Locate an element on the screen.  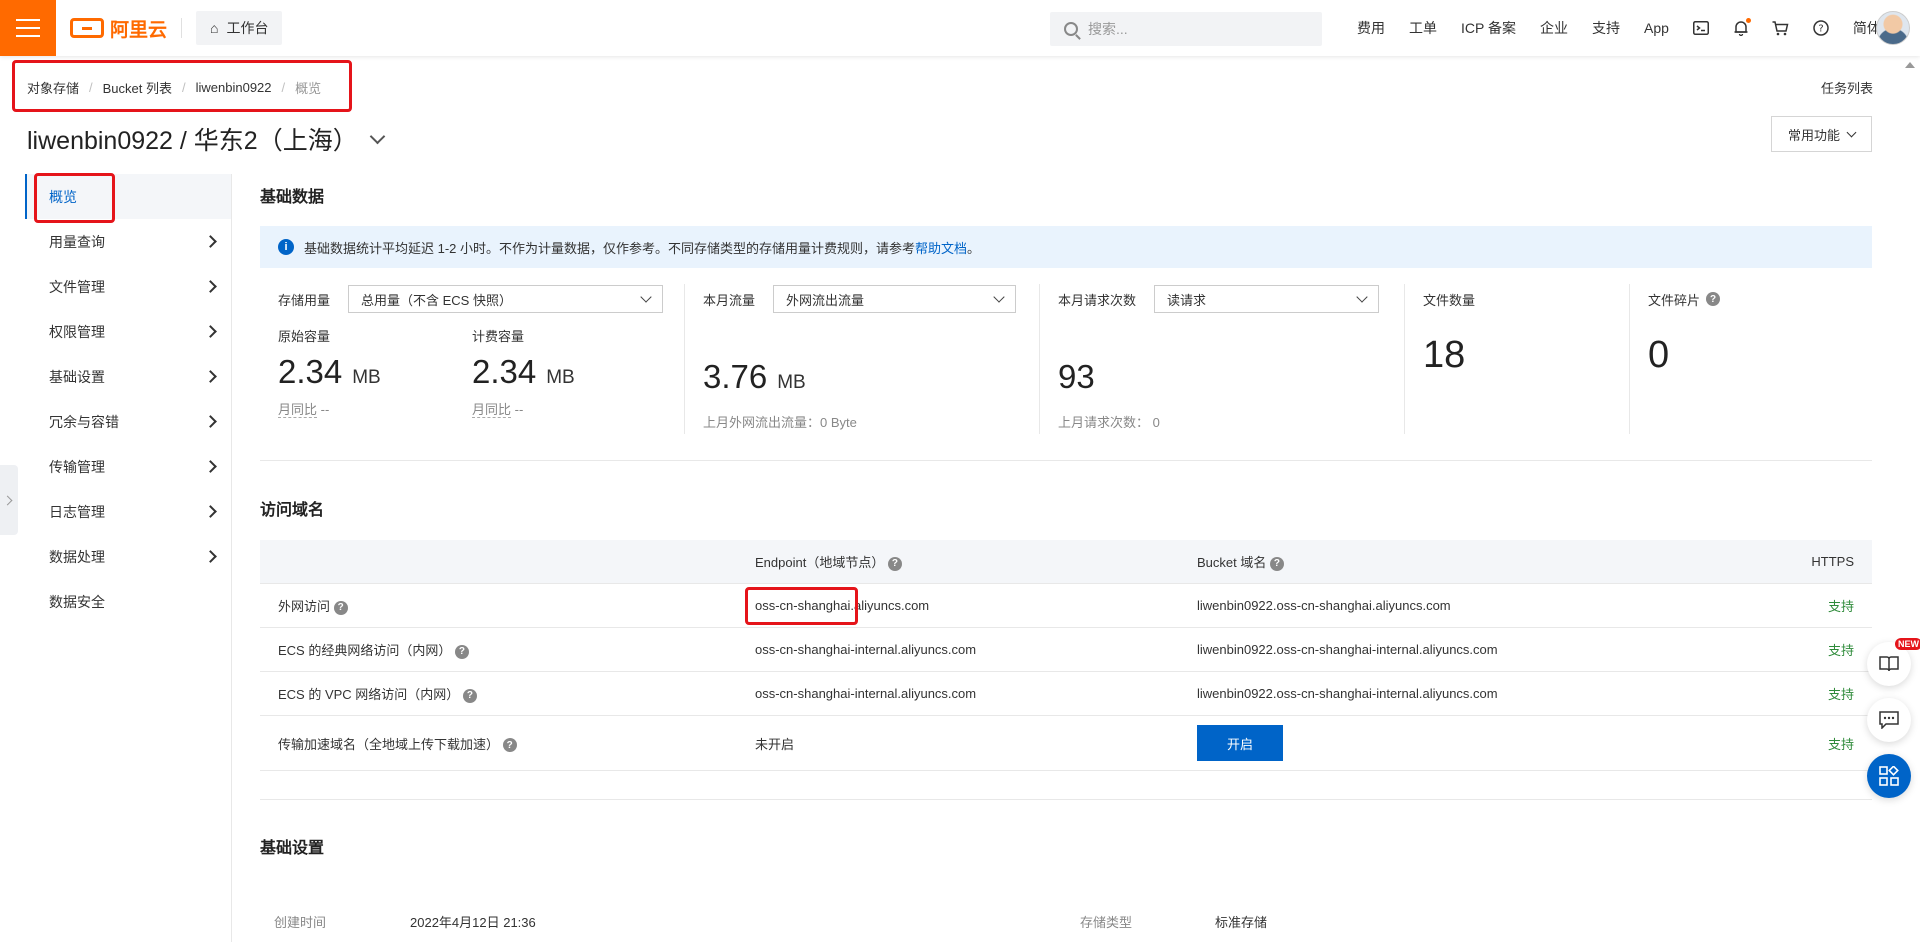
sidebar-item-basic-settings: 基础设置 is located at coordinates (128, 376).